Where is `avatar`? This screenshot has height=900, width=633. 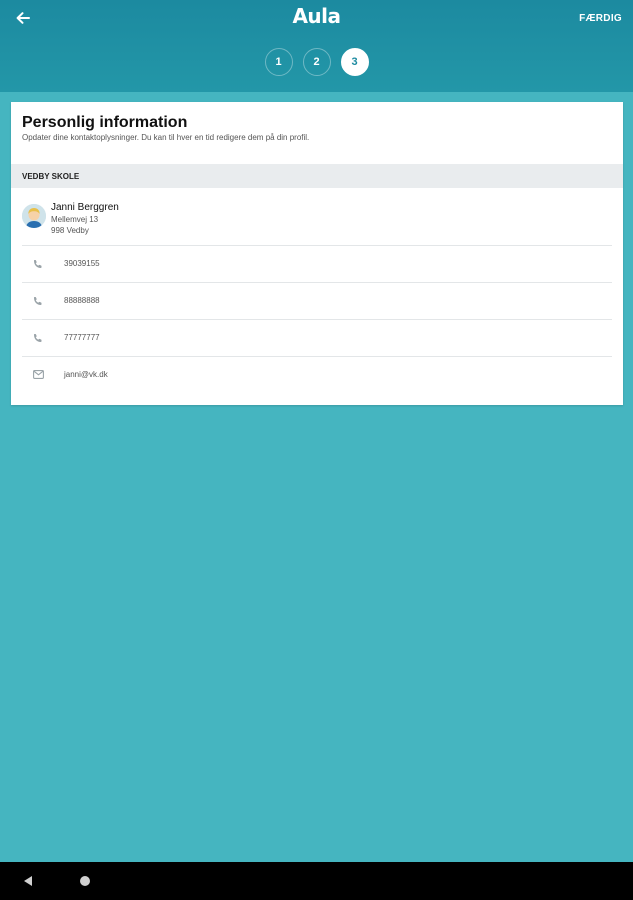
avatar is located at coordinates (34, 216).